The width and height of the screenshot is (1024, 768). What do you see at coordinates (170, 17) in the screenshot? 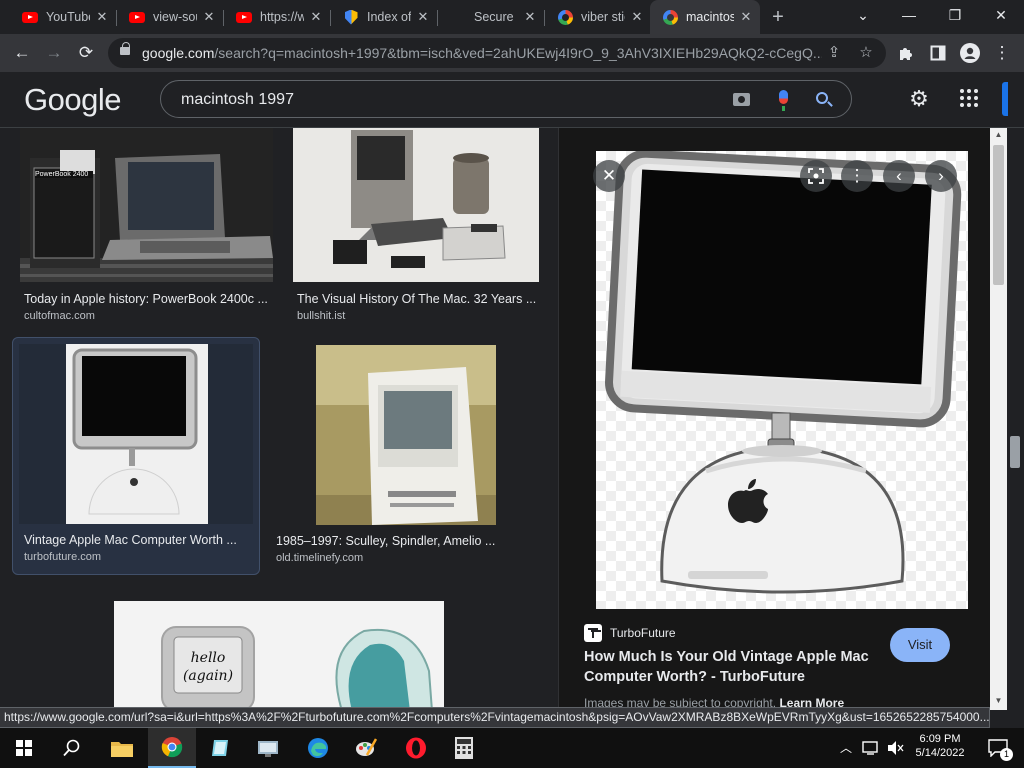
I see `tab-view-source: view-source ✕` at bounding box center [170, 17].